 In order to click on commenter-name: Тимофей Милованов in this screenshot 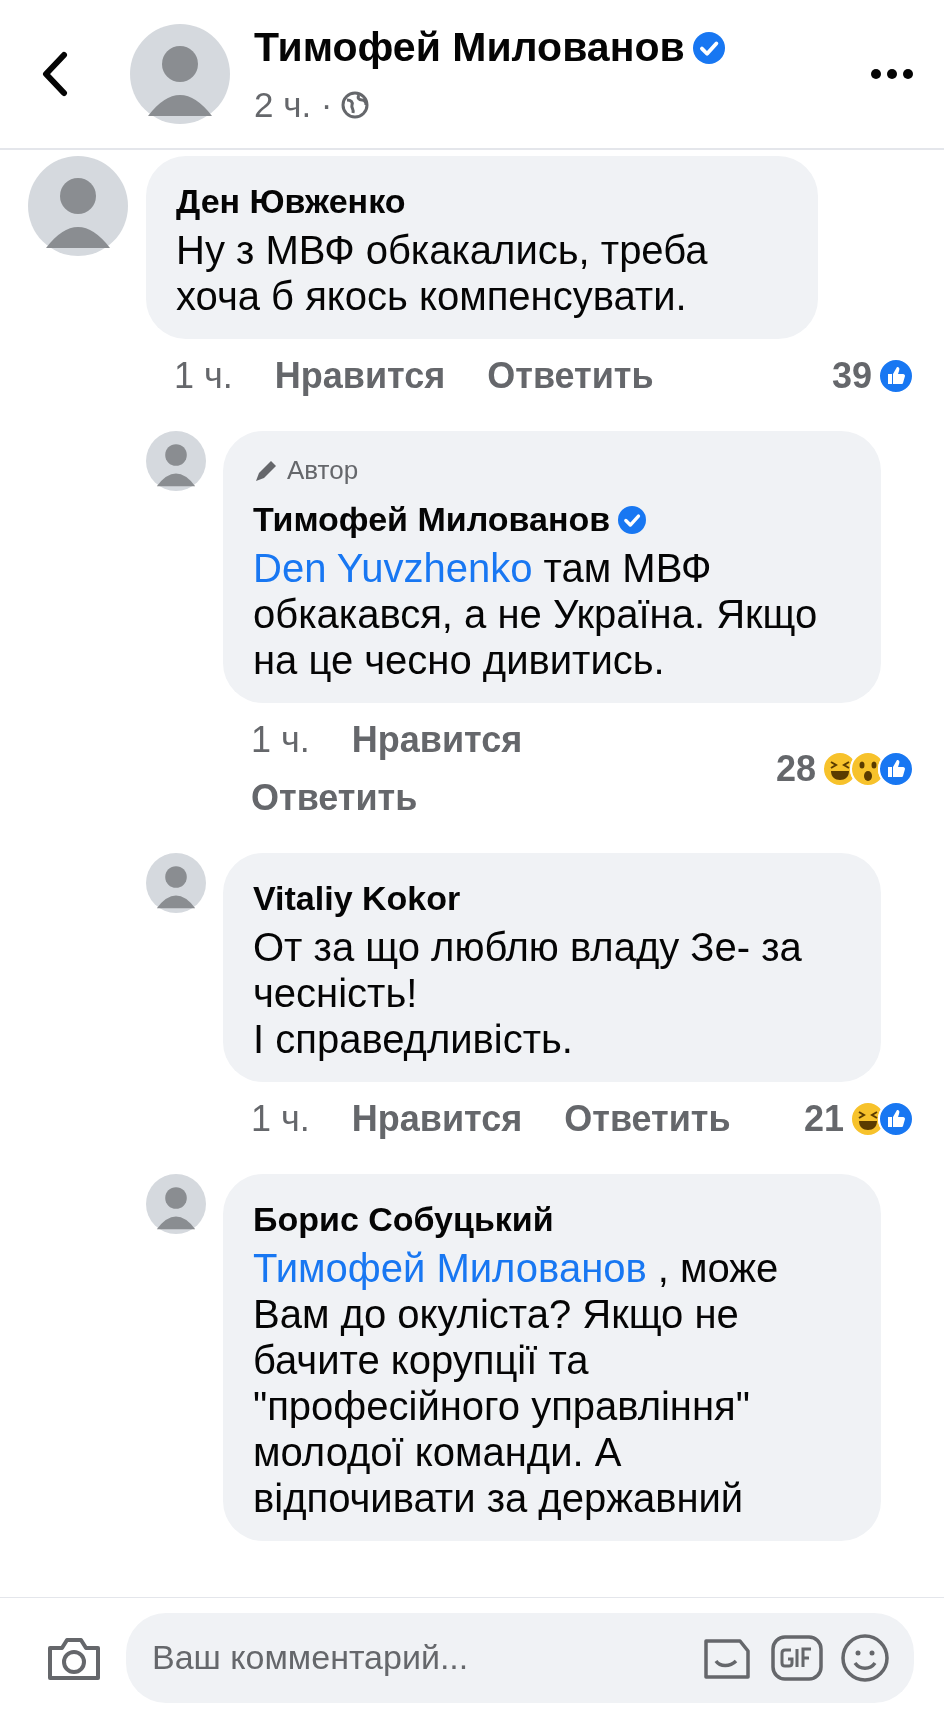, I will do `click(432, 519)`.